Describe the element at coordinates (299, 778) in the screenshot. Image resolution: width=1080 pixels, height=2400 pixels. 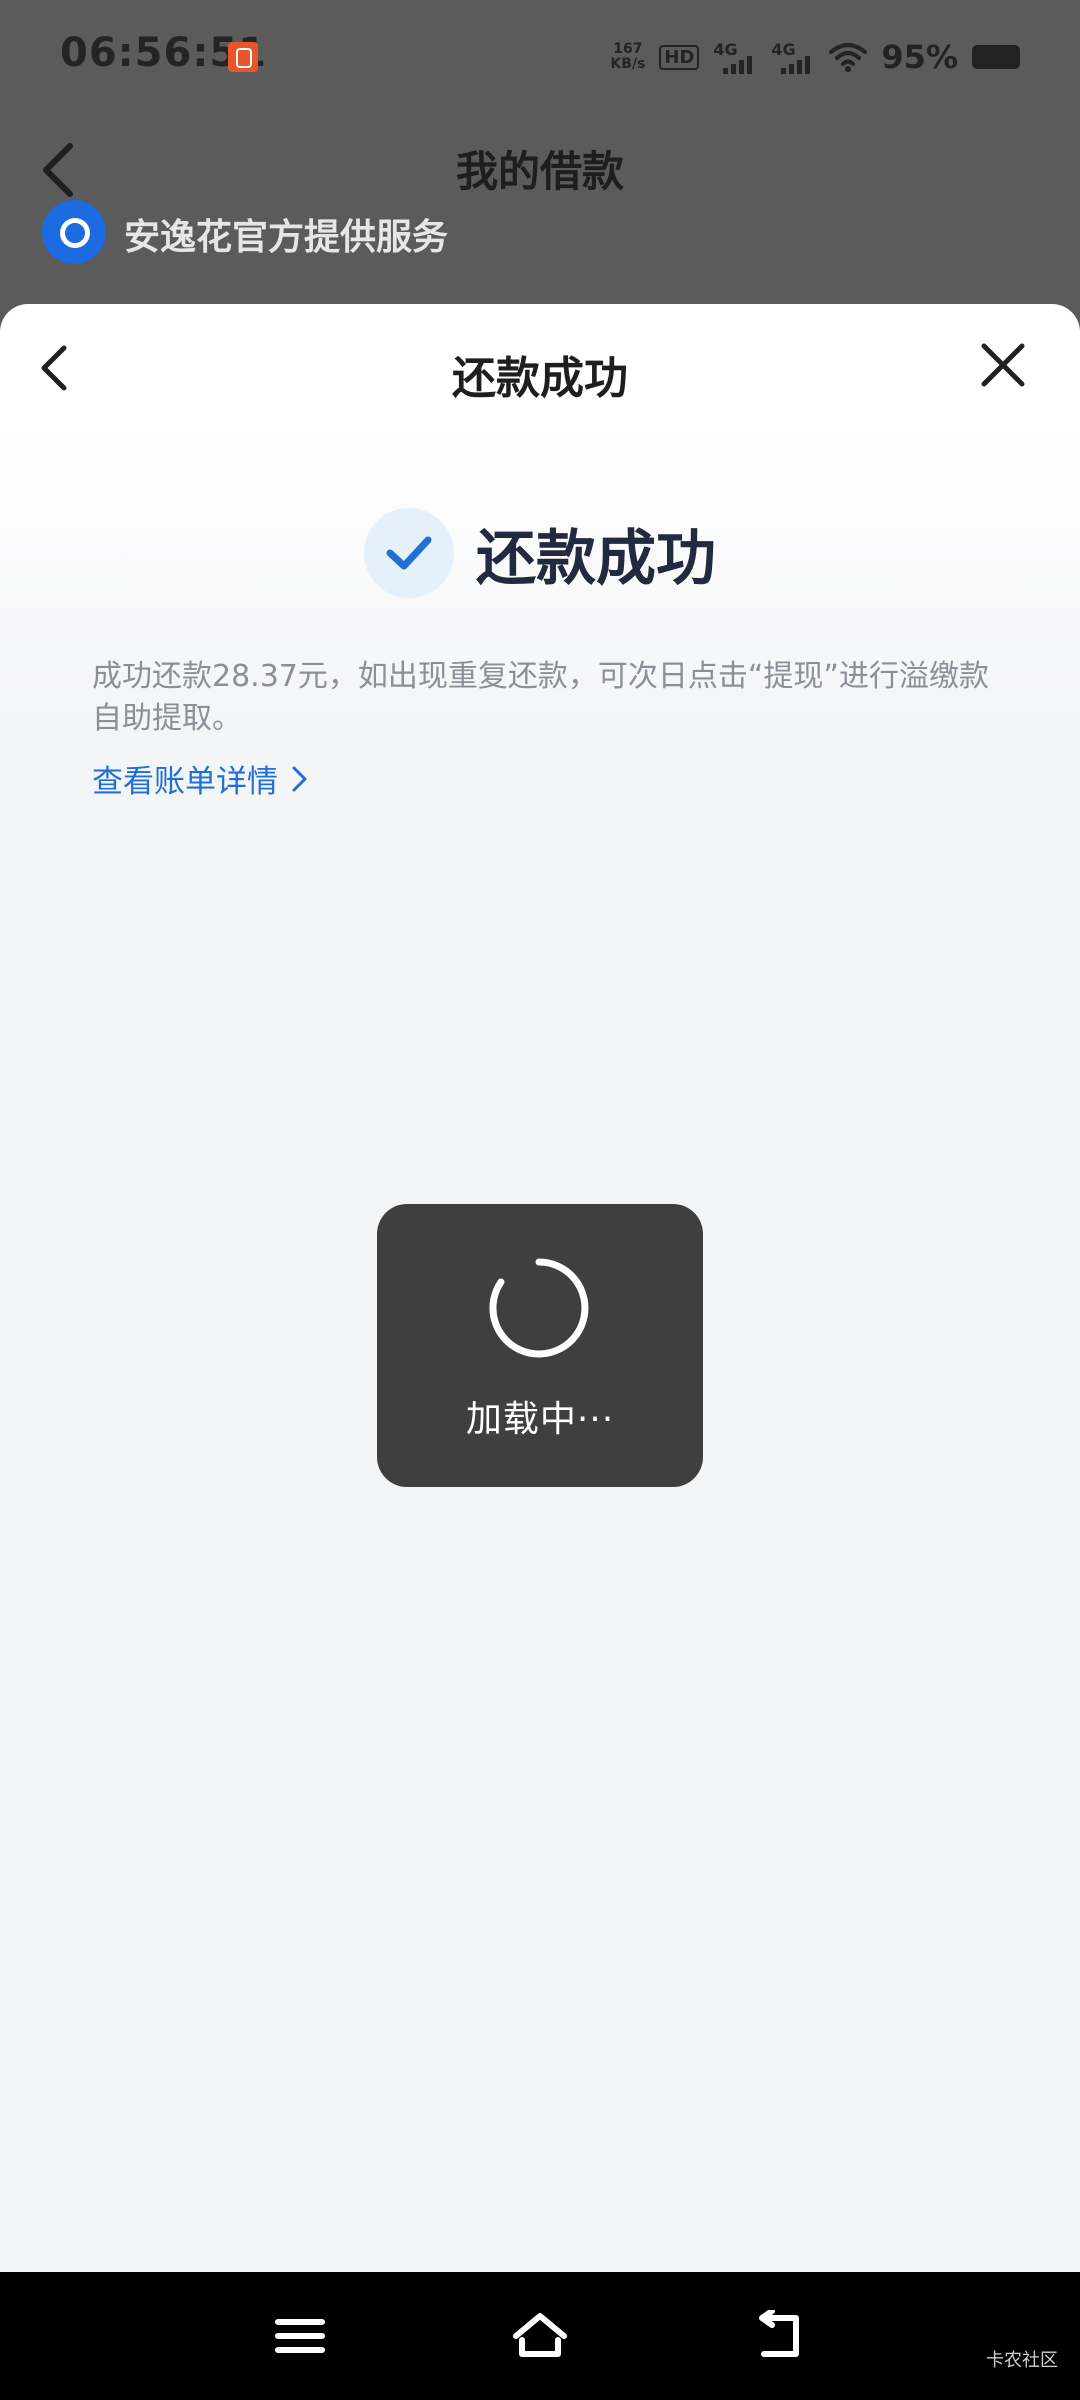
I see `chevron-right-icon` at that location.